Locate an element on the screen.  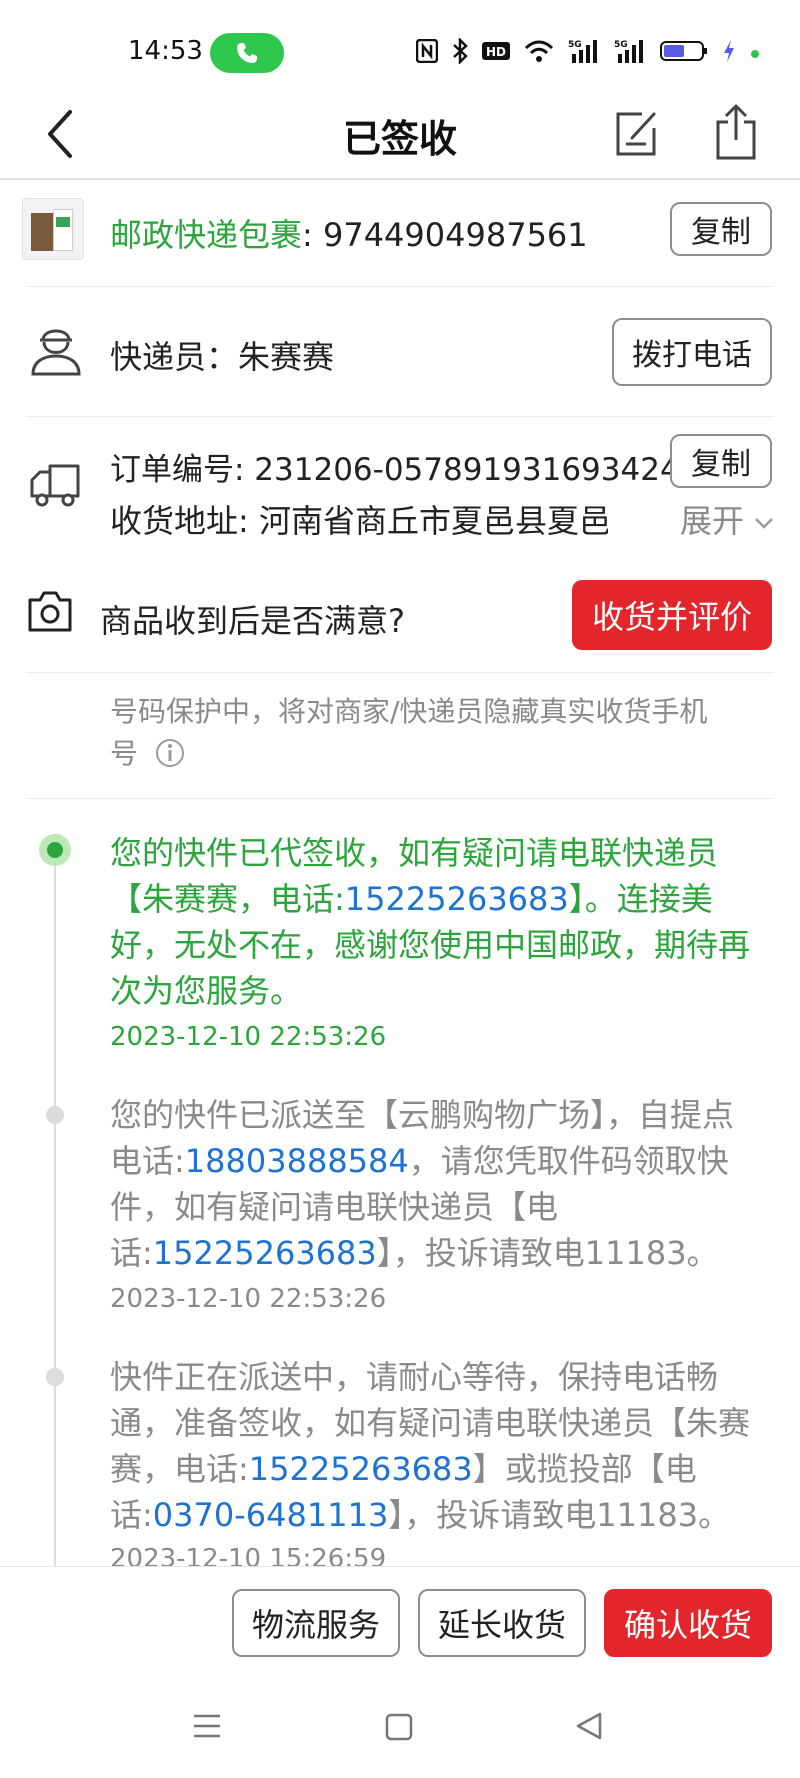
privacy-line-2: 号 is located at coordinates (124, 753).